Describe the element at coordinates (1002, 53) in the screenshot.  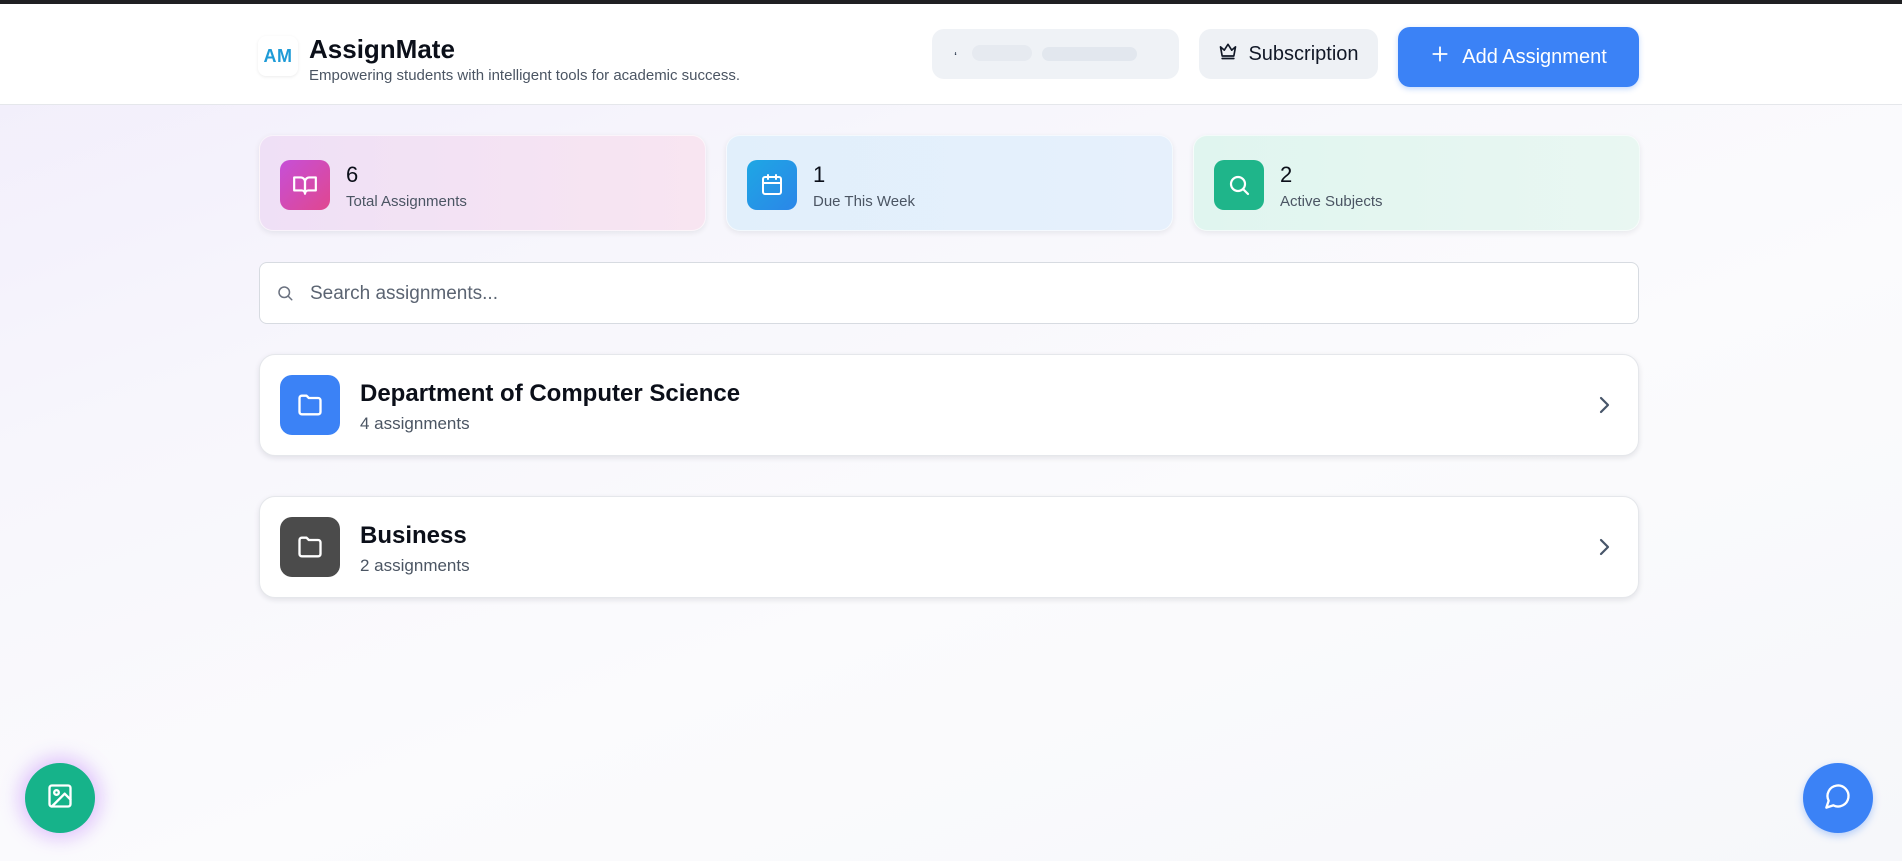
I see `user-name-redacted` at that location.